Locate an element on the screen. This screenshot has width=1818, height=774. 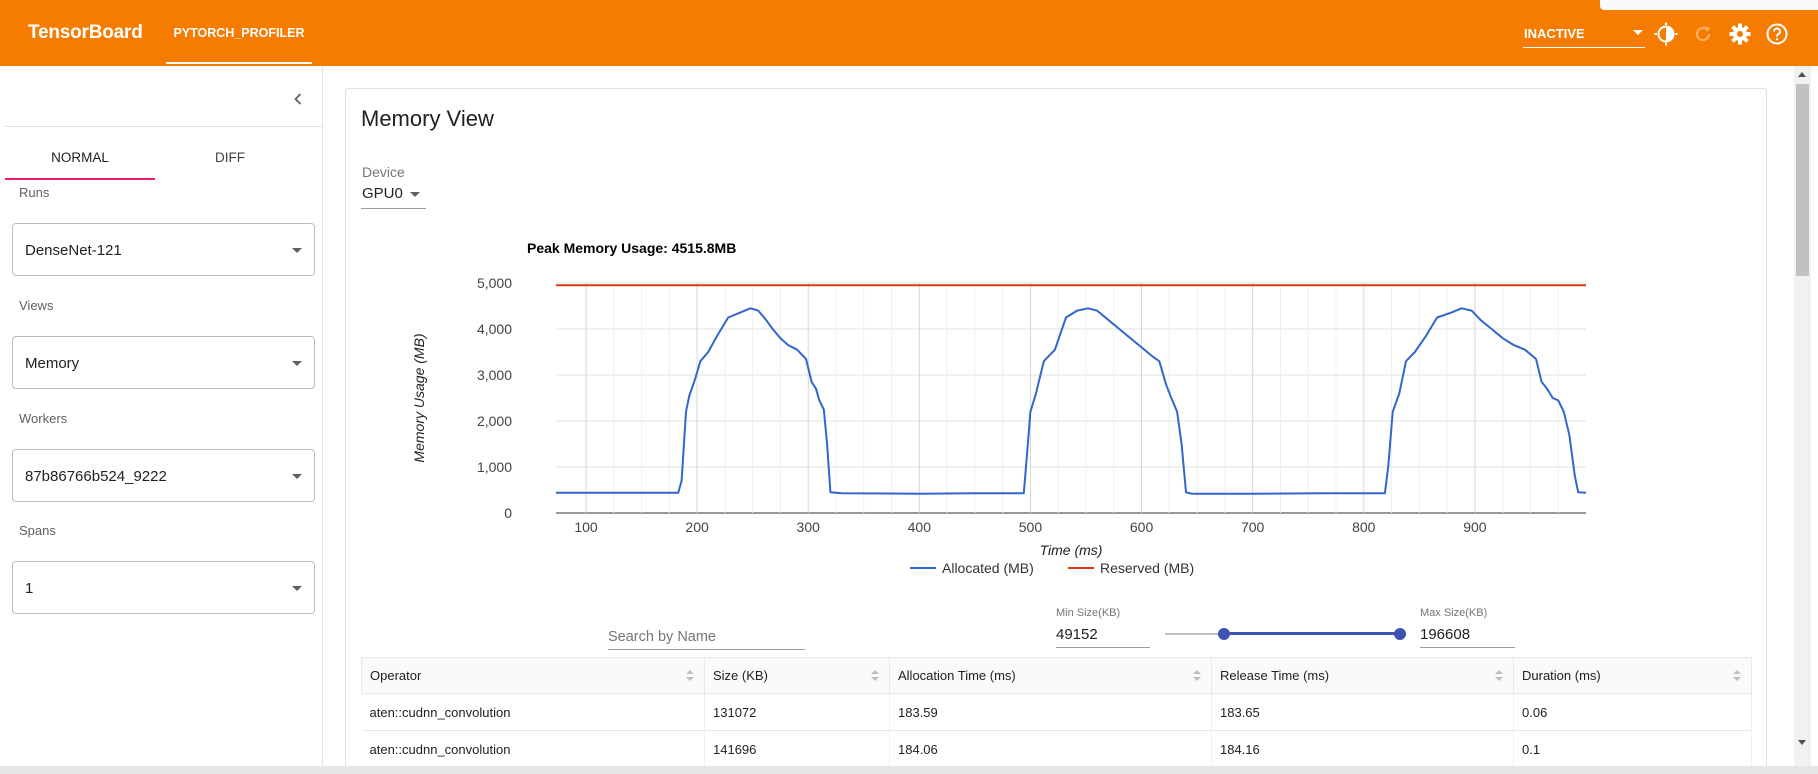
legend-label: Allocated (MB) is located at coordinates (988, 568).